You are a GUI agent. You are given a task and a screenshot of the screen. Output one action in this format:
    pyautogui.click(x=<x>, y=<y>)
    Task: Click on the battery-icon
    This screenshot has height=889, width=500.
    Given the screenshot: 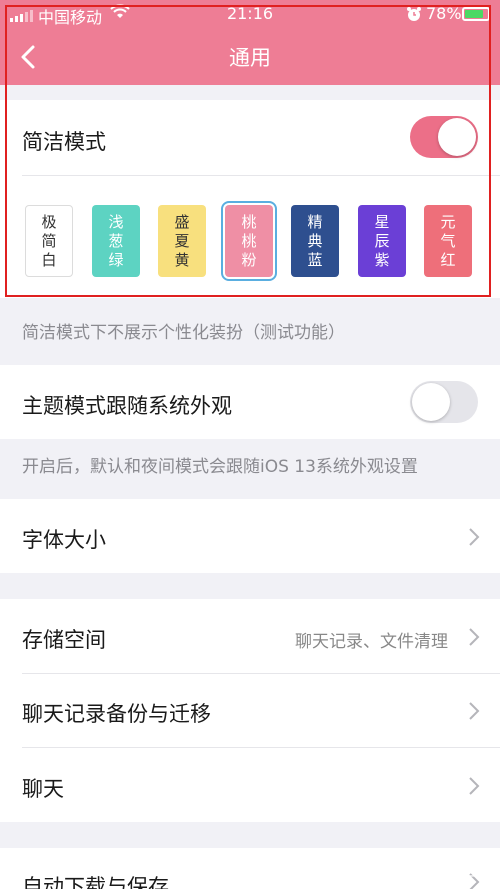 What is the action you would take?
    pyautogui.click(x=476, y=14)
    